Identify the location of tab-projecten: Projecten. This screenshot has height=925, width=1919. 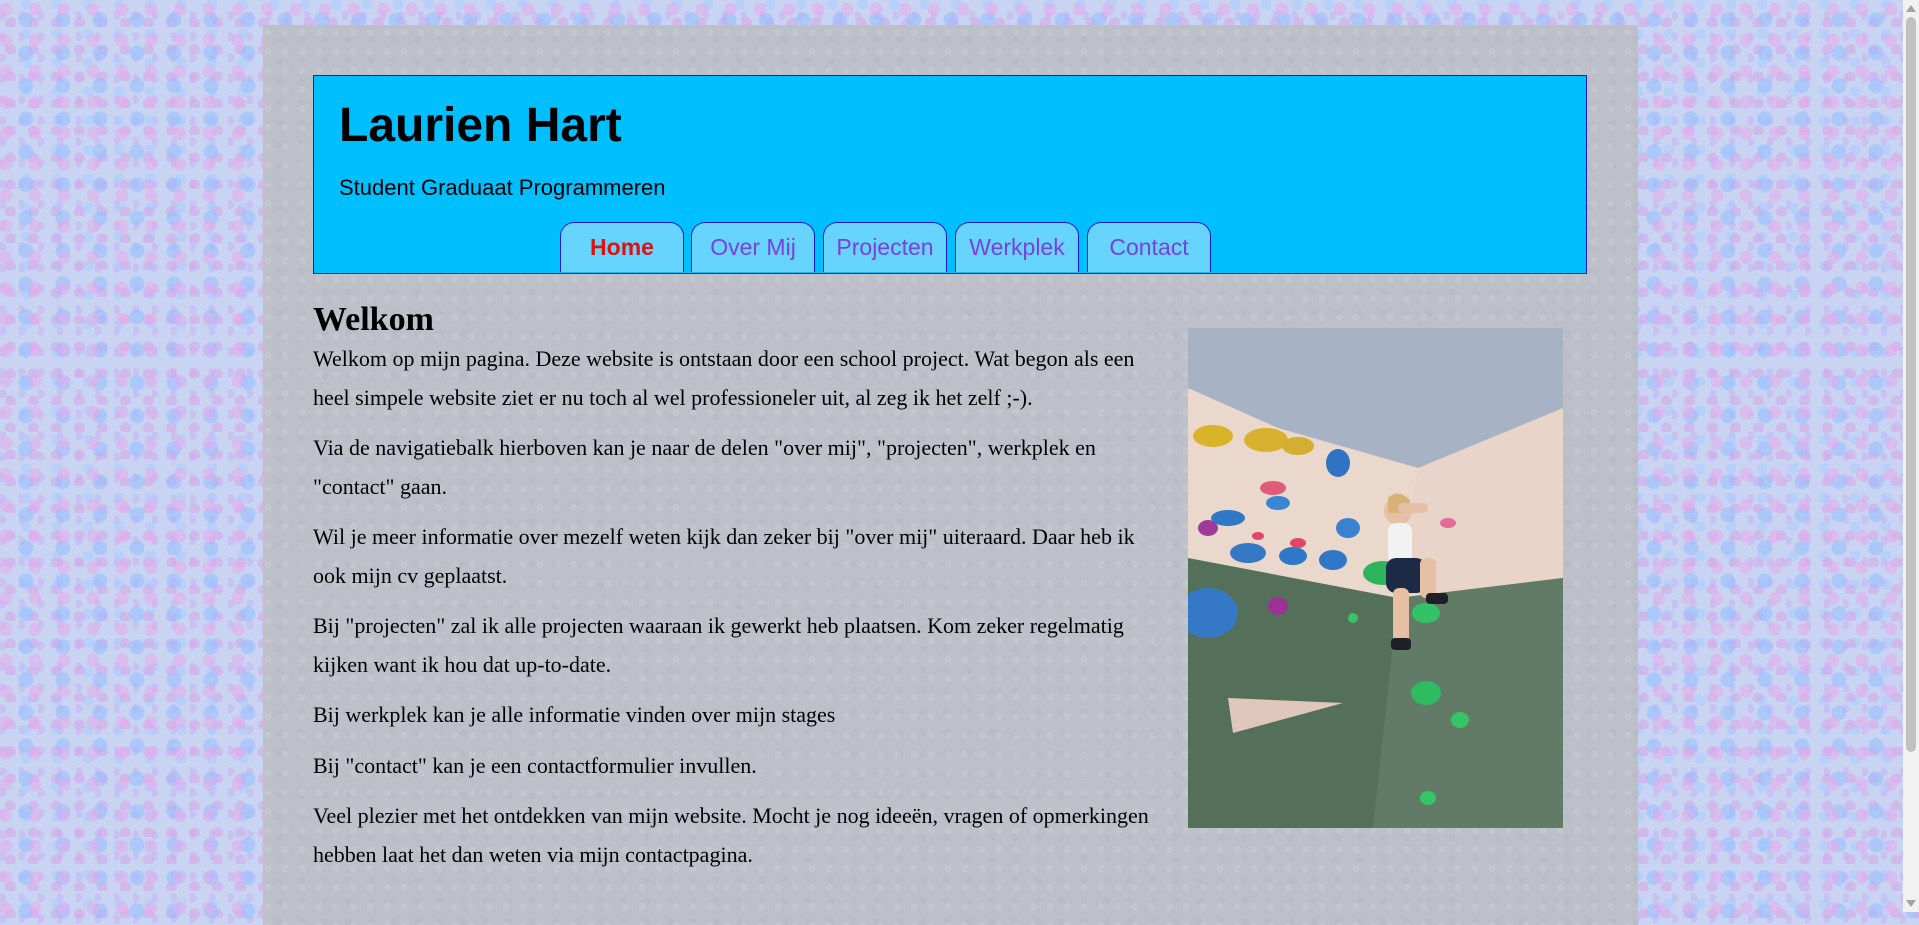
(885, 247).